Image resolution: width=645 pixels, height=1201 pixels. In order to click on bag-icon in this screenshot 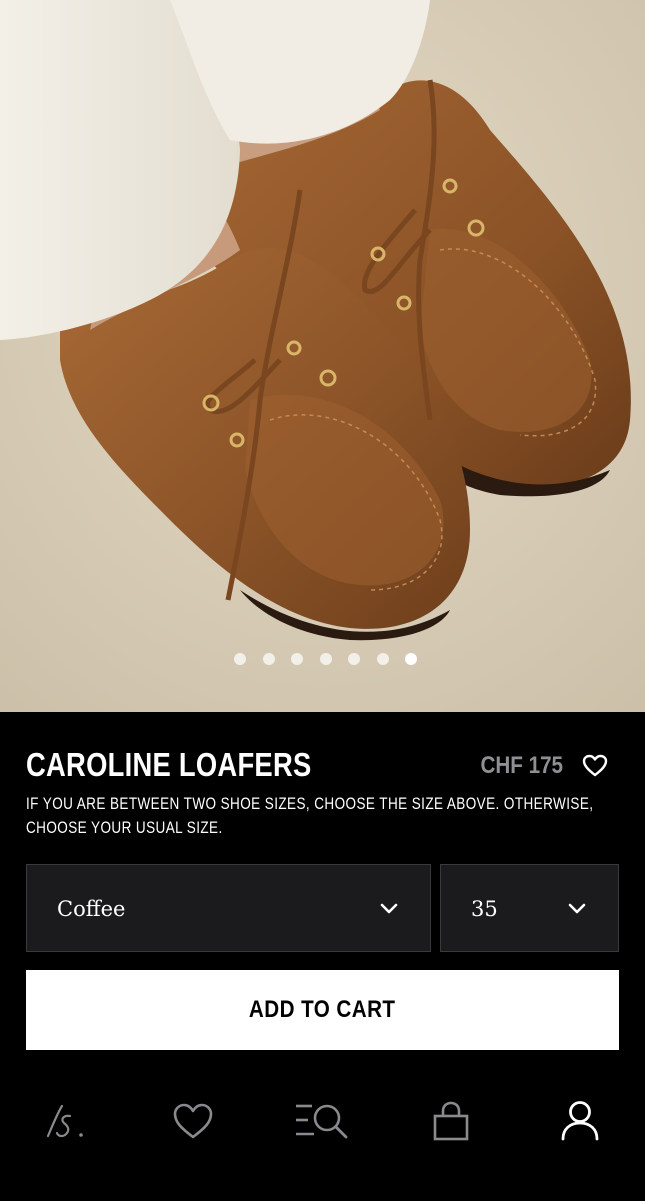, I will do `click(451, 1121)`.